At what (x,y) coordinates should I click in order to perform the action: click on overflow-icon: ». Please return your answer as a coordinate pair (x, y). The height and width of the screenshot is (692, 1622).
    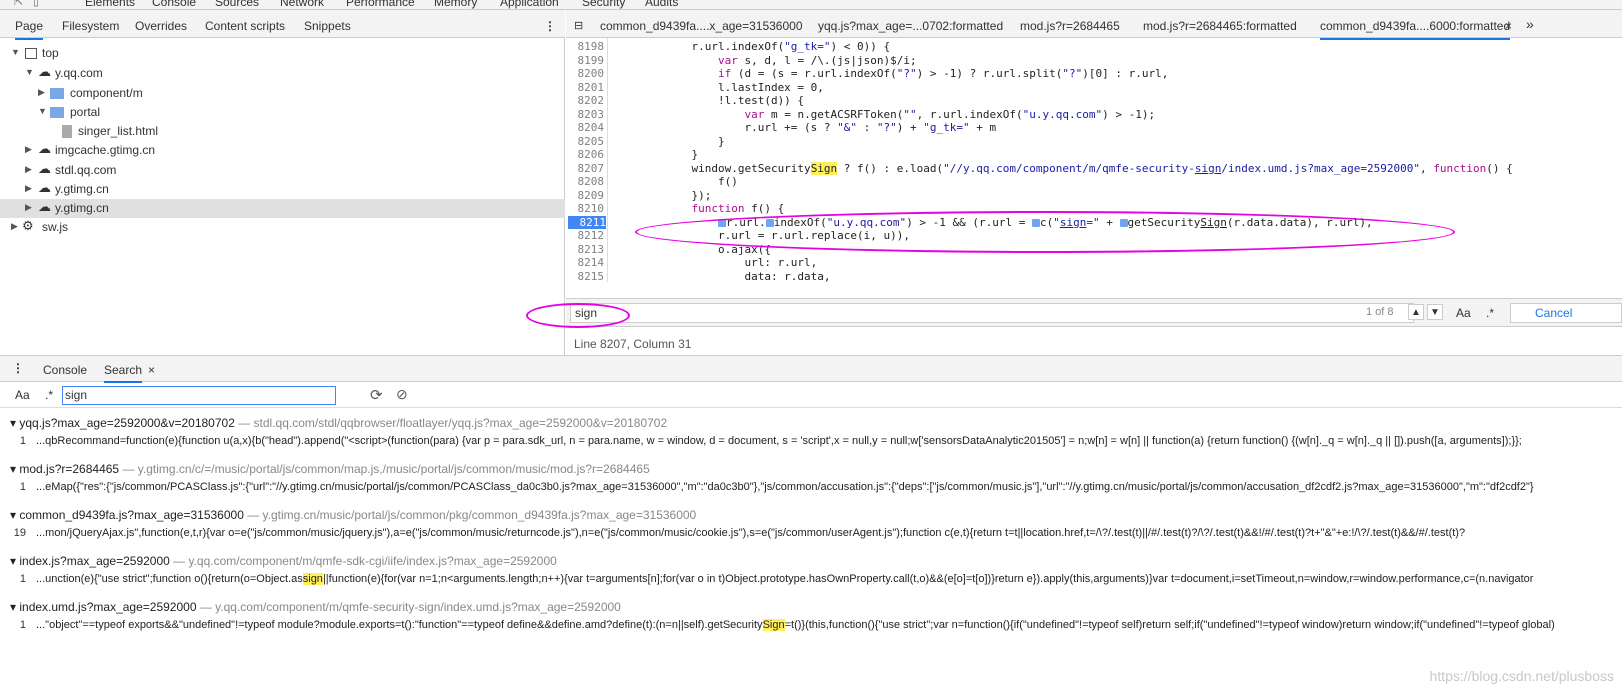
    Looking at the image, I should click on (1530, 24).